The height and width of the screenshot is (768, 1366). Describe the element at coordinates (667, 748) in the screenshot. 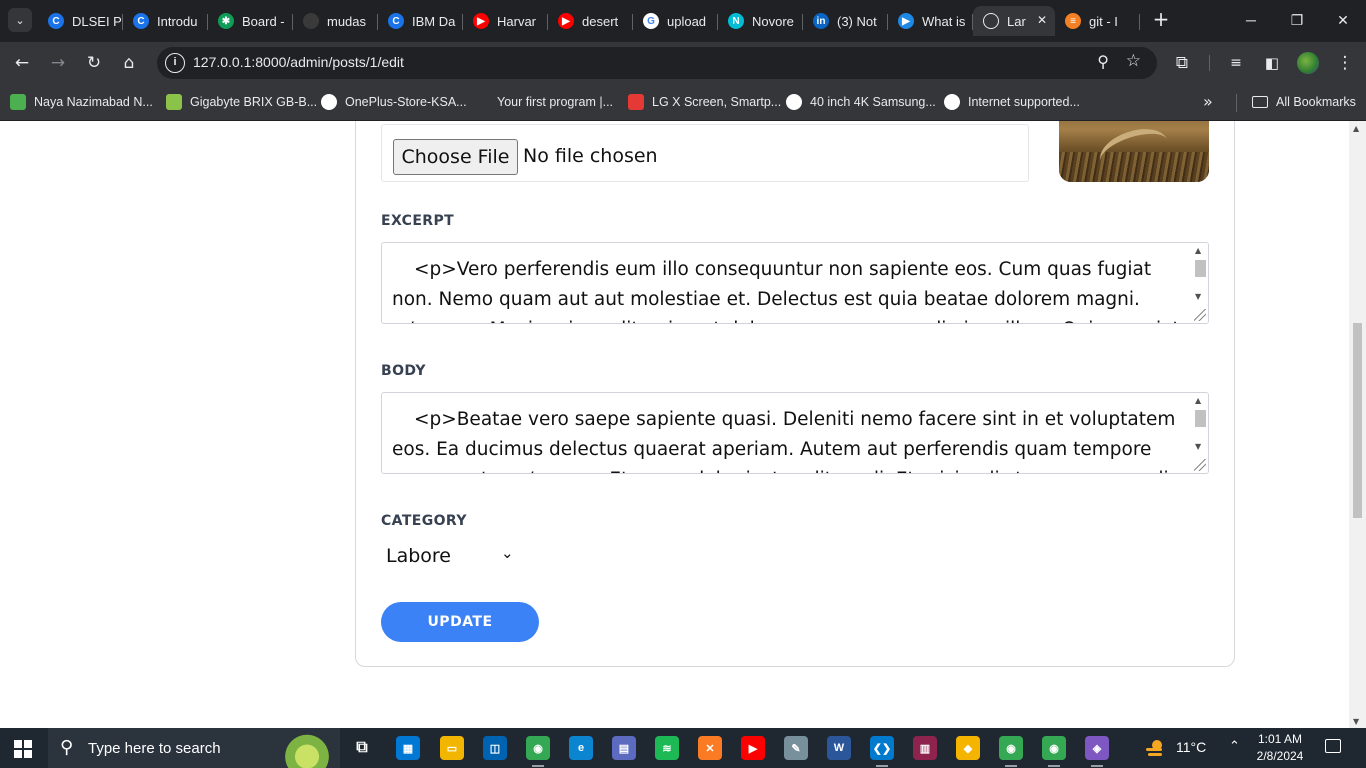

I see `spotify-icon: ≋` at that location.